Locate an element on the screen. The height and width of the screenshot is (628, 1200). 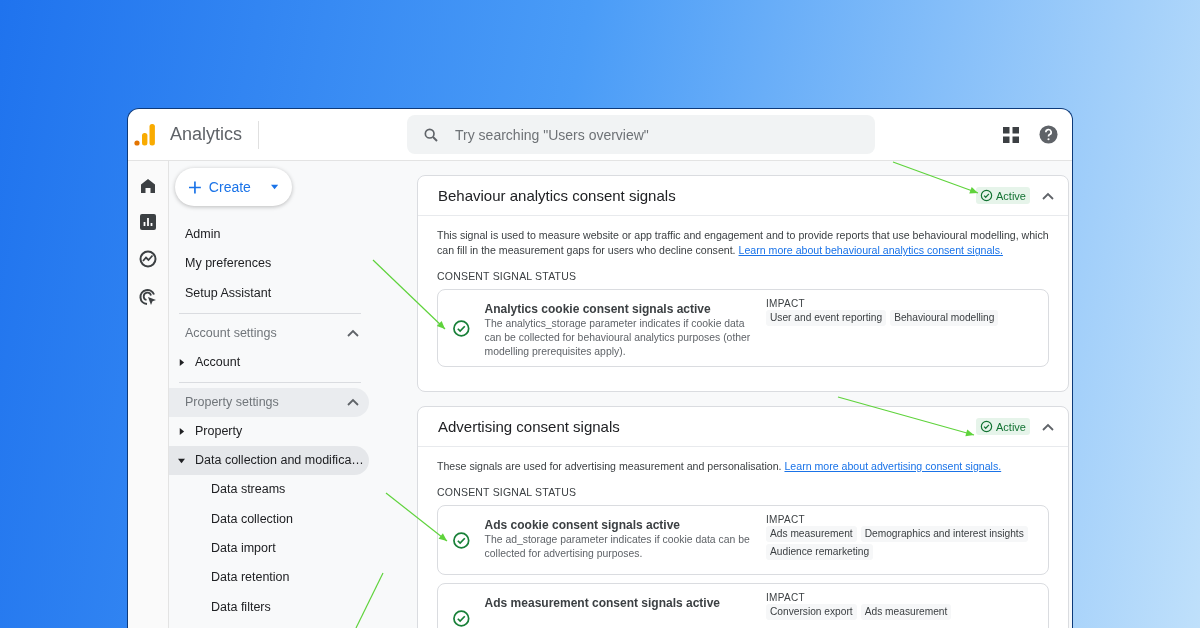
bar-chart-icon is located at coordinates (148, 222).